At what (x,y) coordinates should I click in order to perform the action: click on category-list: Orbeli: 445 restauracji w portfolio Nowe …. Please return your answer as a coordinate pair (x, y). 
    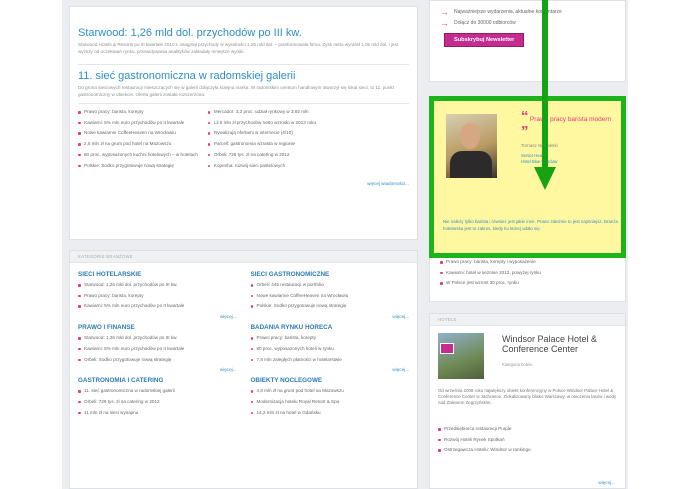
    Looking at the image, I should click on (330, 295).